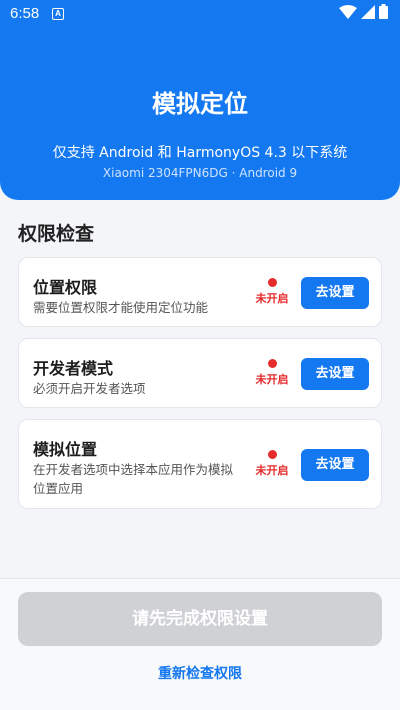  What do you see at coordinates (200, 292) in the screenshot?
I see `permission-card-location: 位置权限 需要位置权限才能使用定位功能 未开启 去设置` at bounding box center [200, 292].